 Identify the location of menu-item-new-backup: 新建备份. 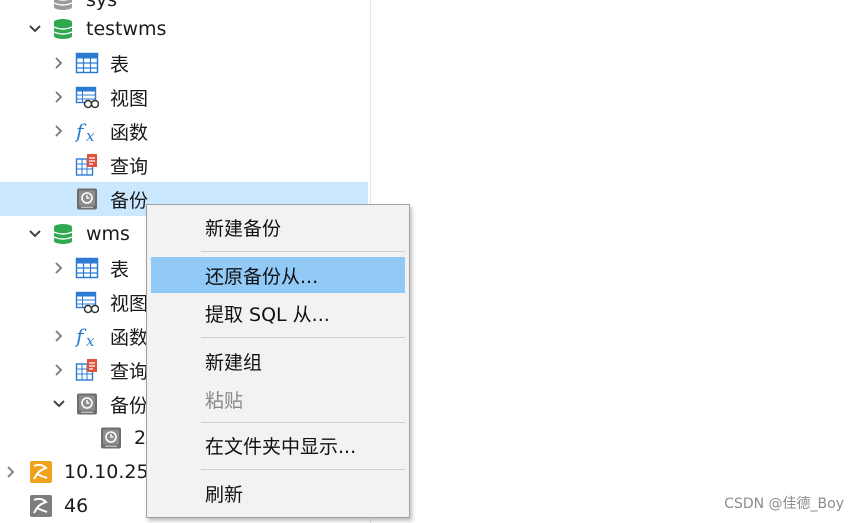
(278, 227).